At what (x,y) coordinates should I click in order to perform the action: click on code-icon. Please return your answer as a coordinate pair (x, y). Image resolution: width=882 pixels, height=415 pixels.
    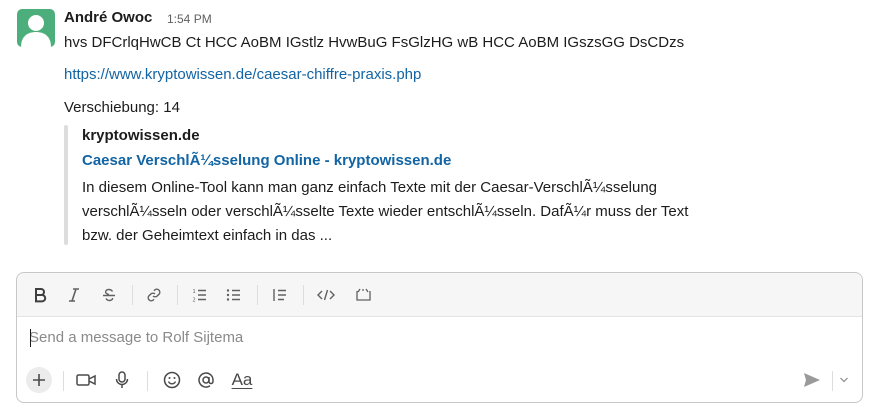
    Looking at the image, I should click on (326, 295).